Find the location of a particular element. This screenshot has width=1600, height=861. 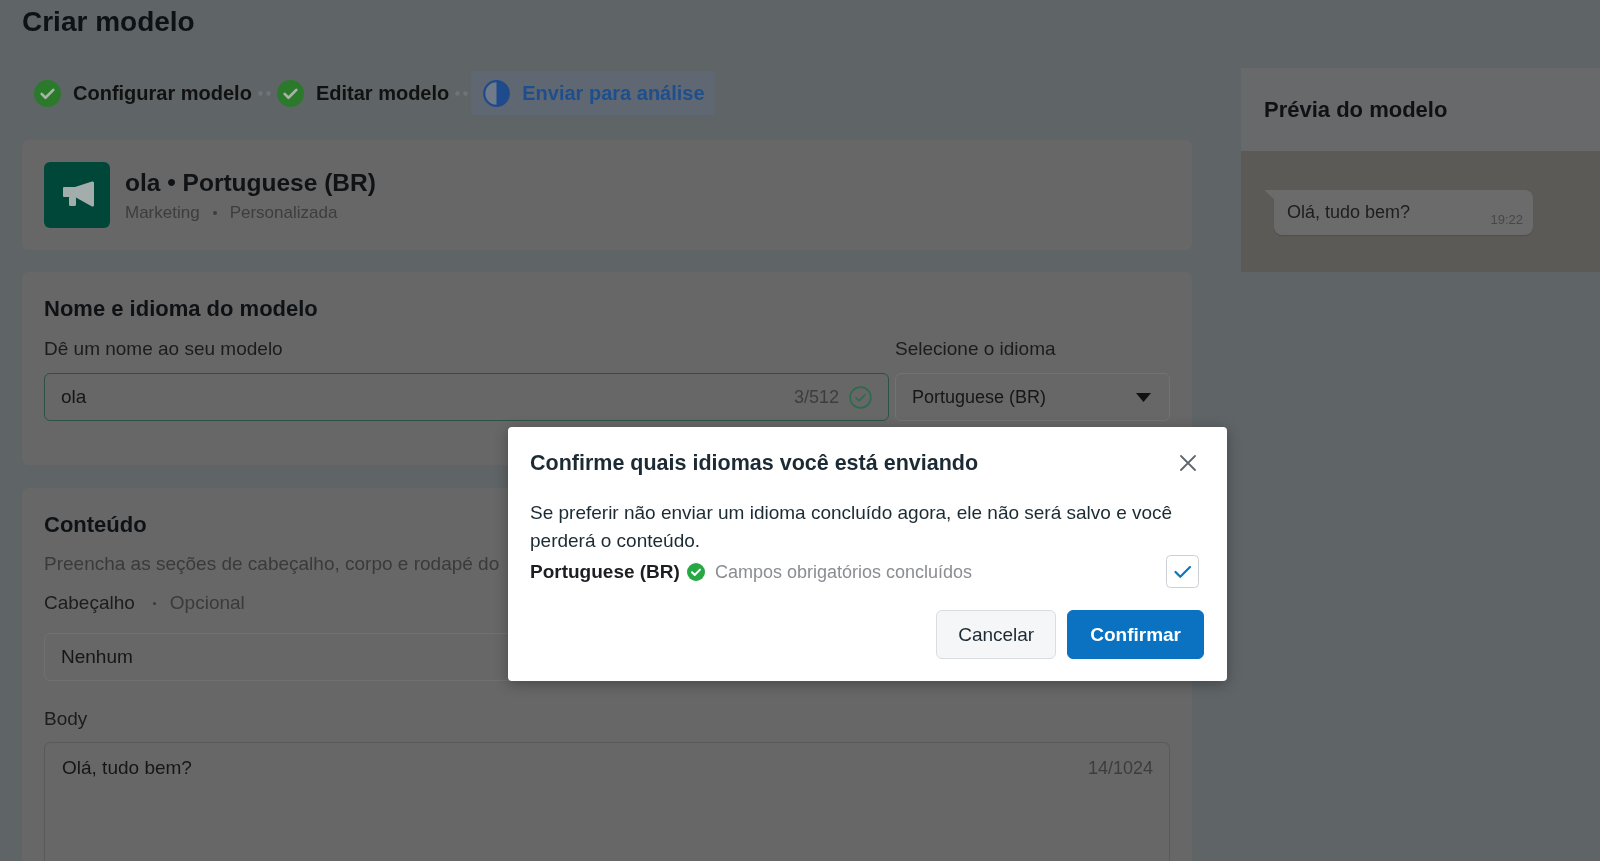

caret-down-icon is located at coordinates (1143, 397).